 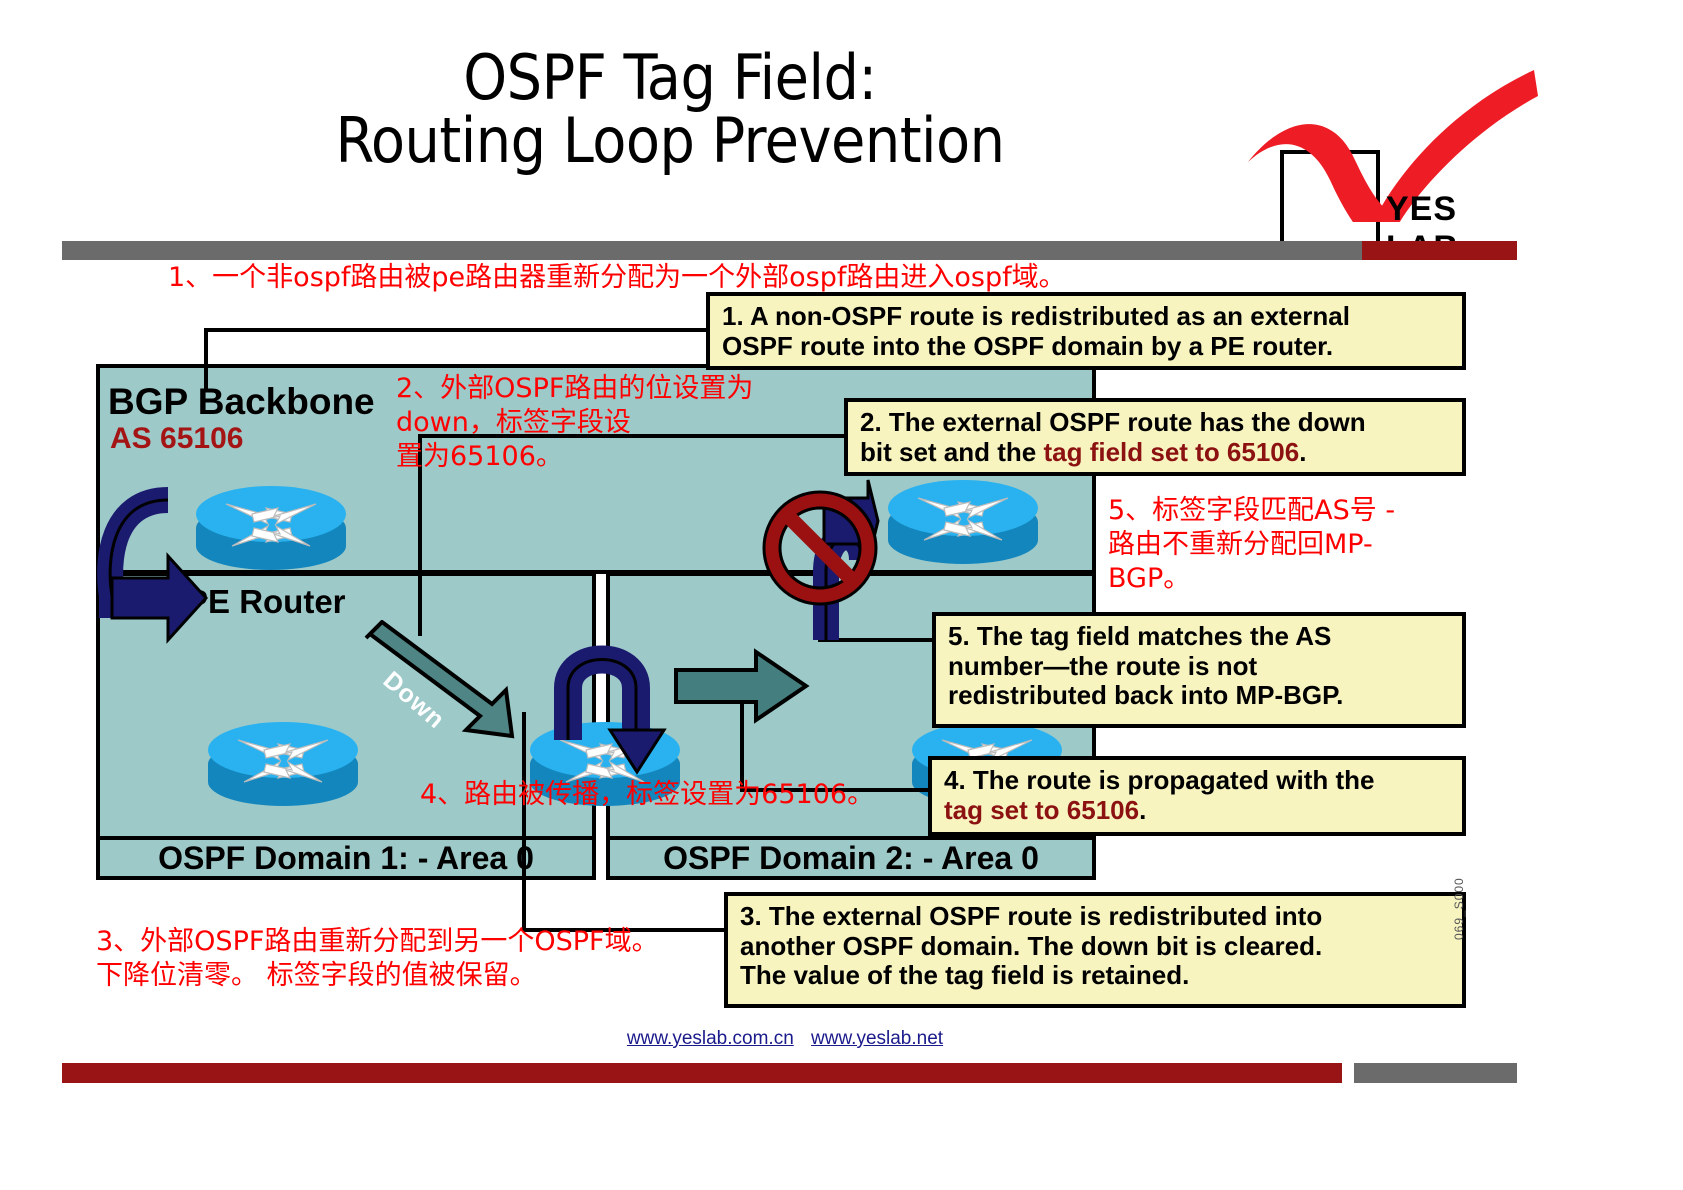 I want to click on header-bar-red, so click(x=1439, y=250).